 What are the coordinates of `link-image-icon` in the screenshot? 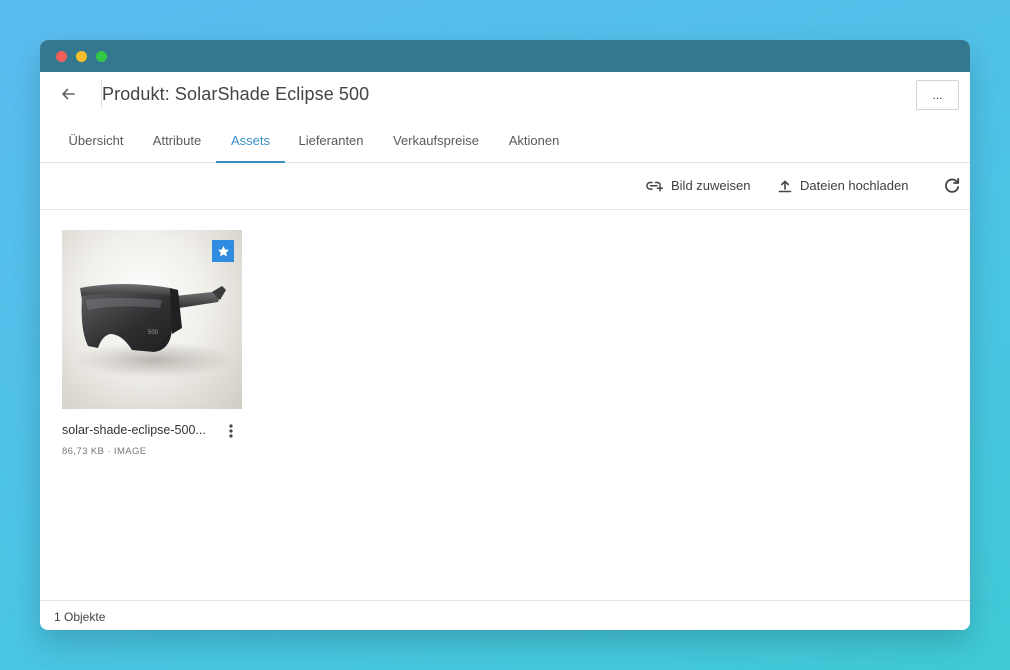 It's located at (654, 186).